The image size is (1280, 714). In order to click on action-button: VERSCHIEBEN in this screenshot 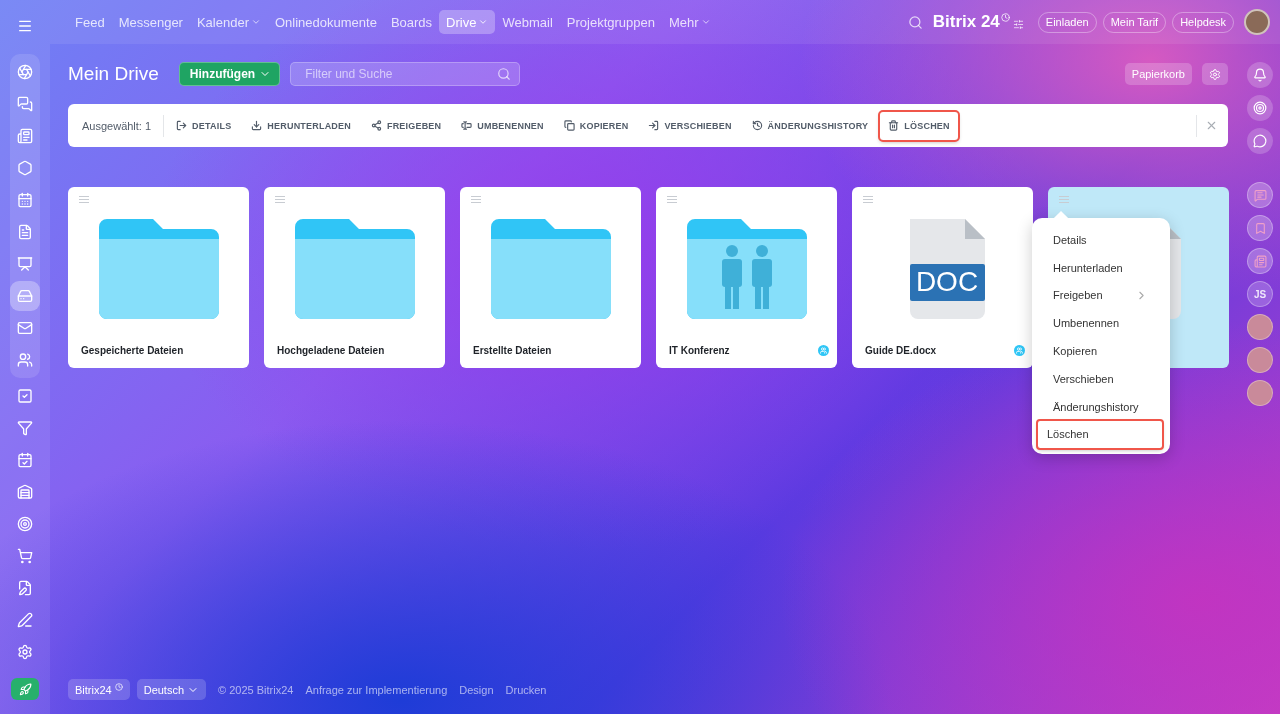, I will do `click(690, 125)`.